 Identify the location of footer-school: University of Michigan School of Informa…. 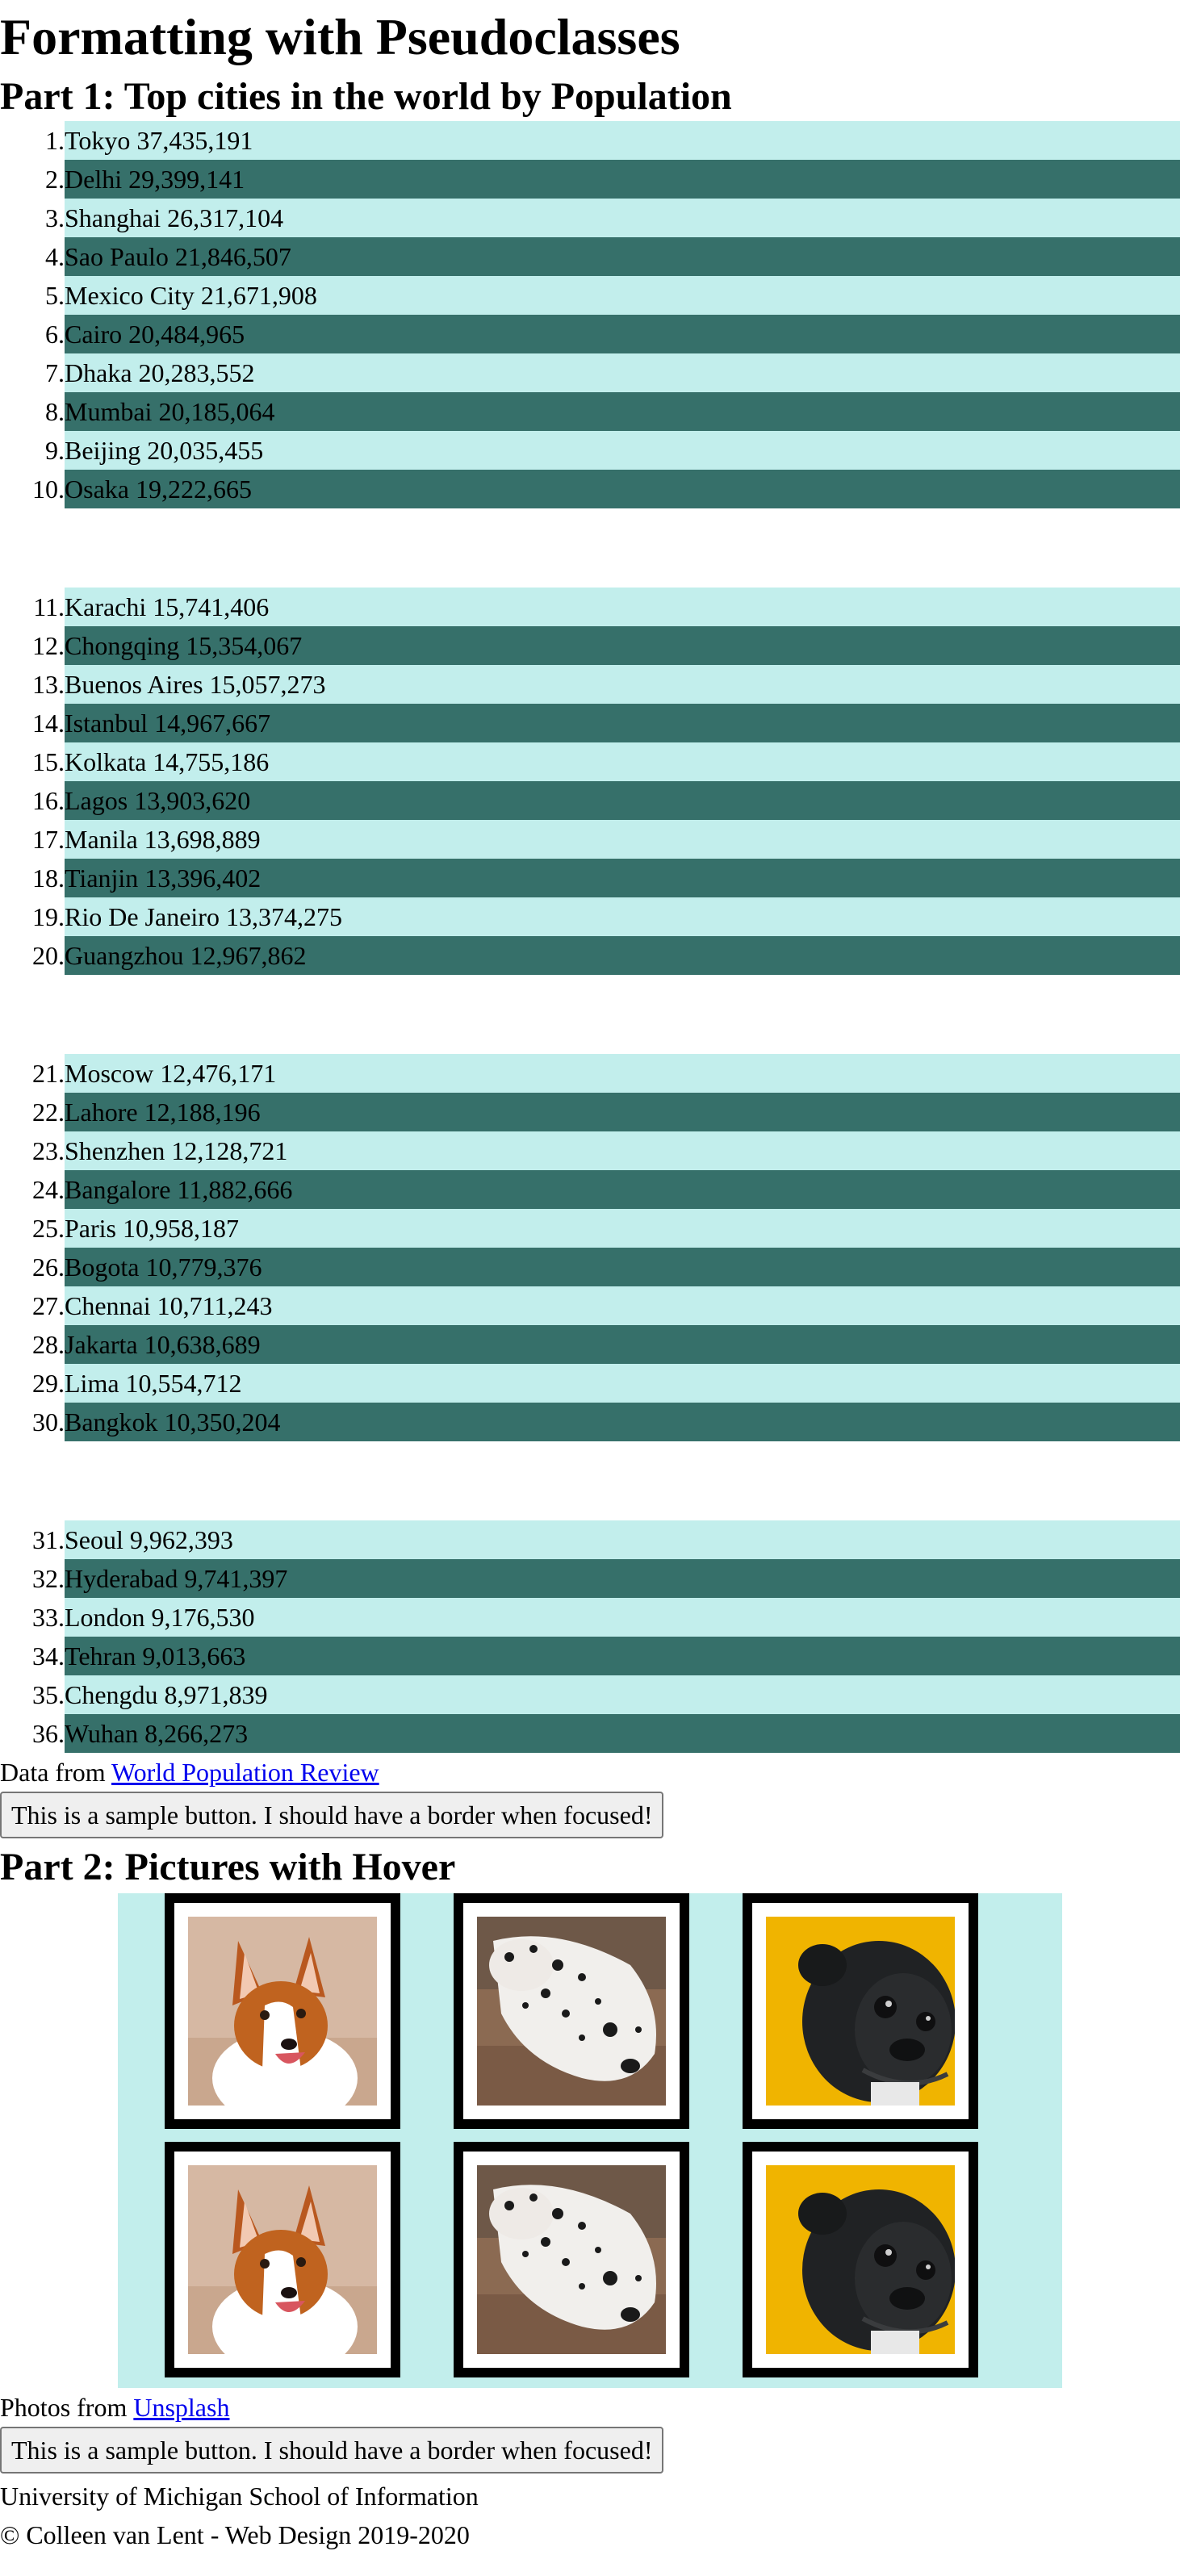
(239, 2496).